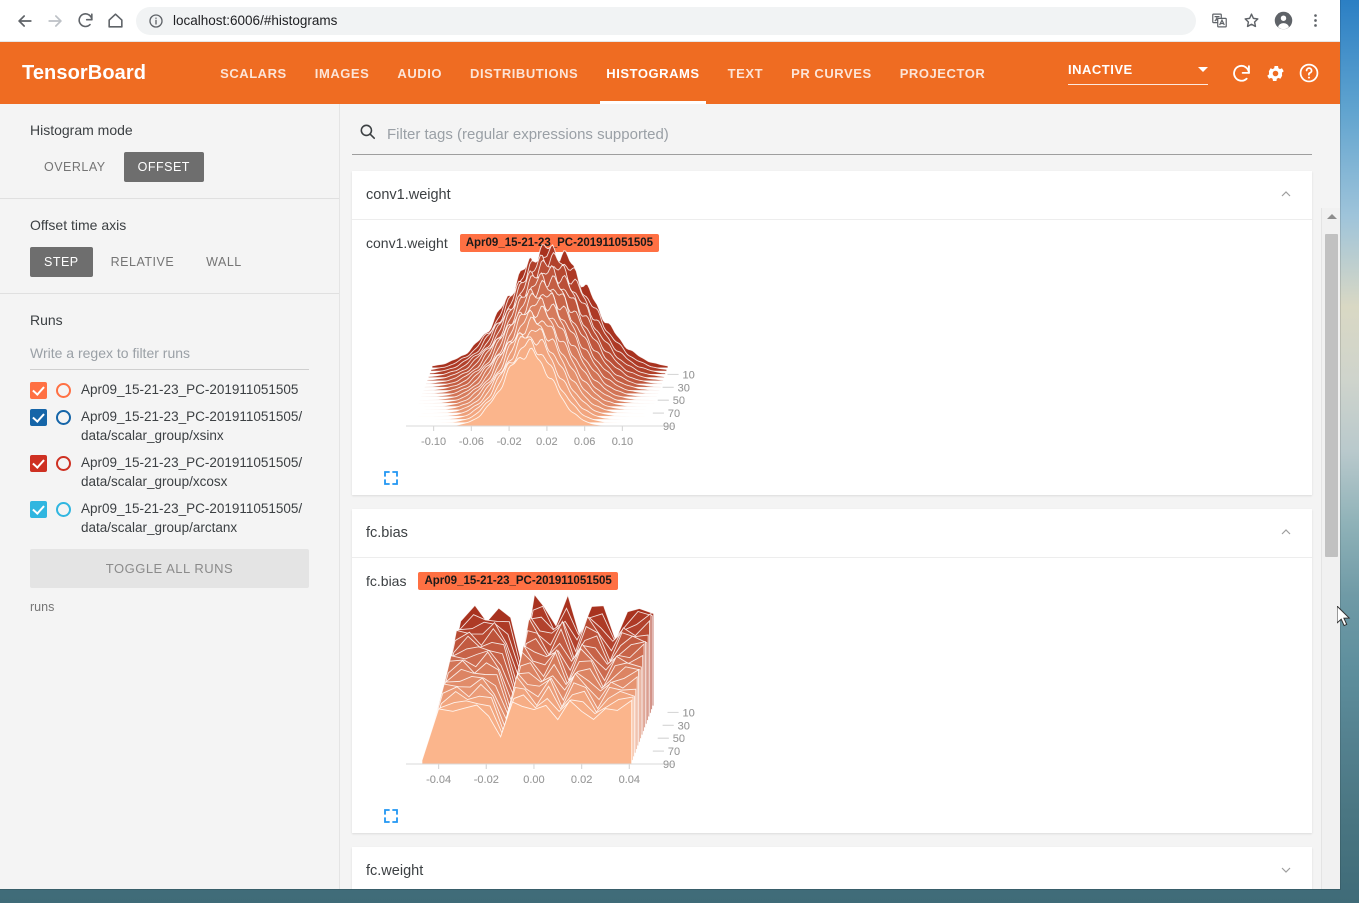 The height and width of the screenshot is (903, 1359). I want to click on x-tick-label: 0.10, so click(622, 442).